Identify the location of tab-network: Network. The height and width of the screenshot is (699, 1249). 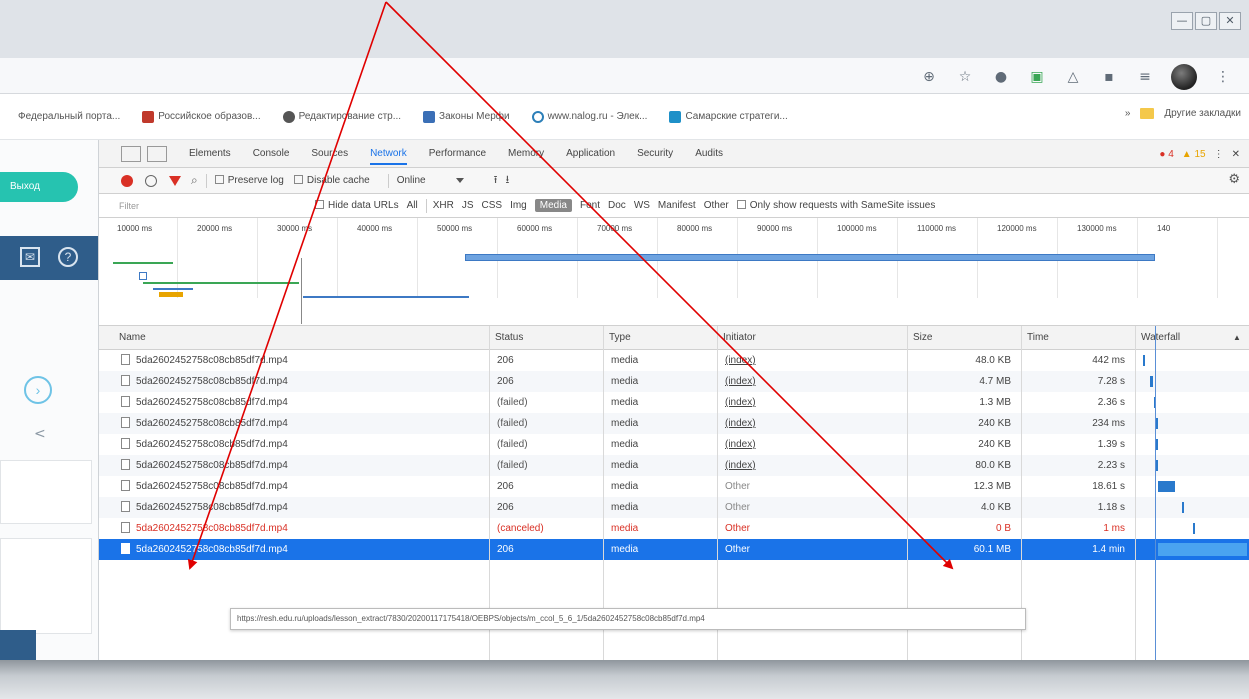
(388, 156).